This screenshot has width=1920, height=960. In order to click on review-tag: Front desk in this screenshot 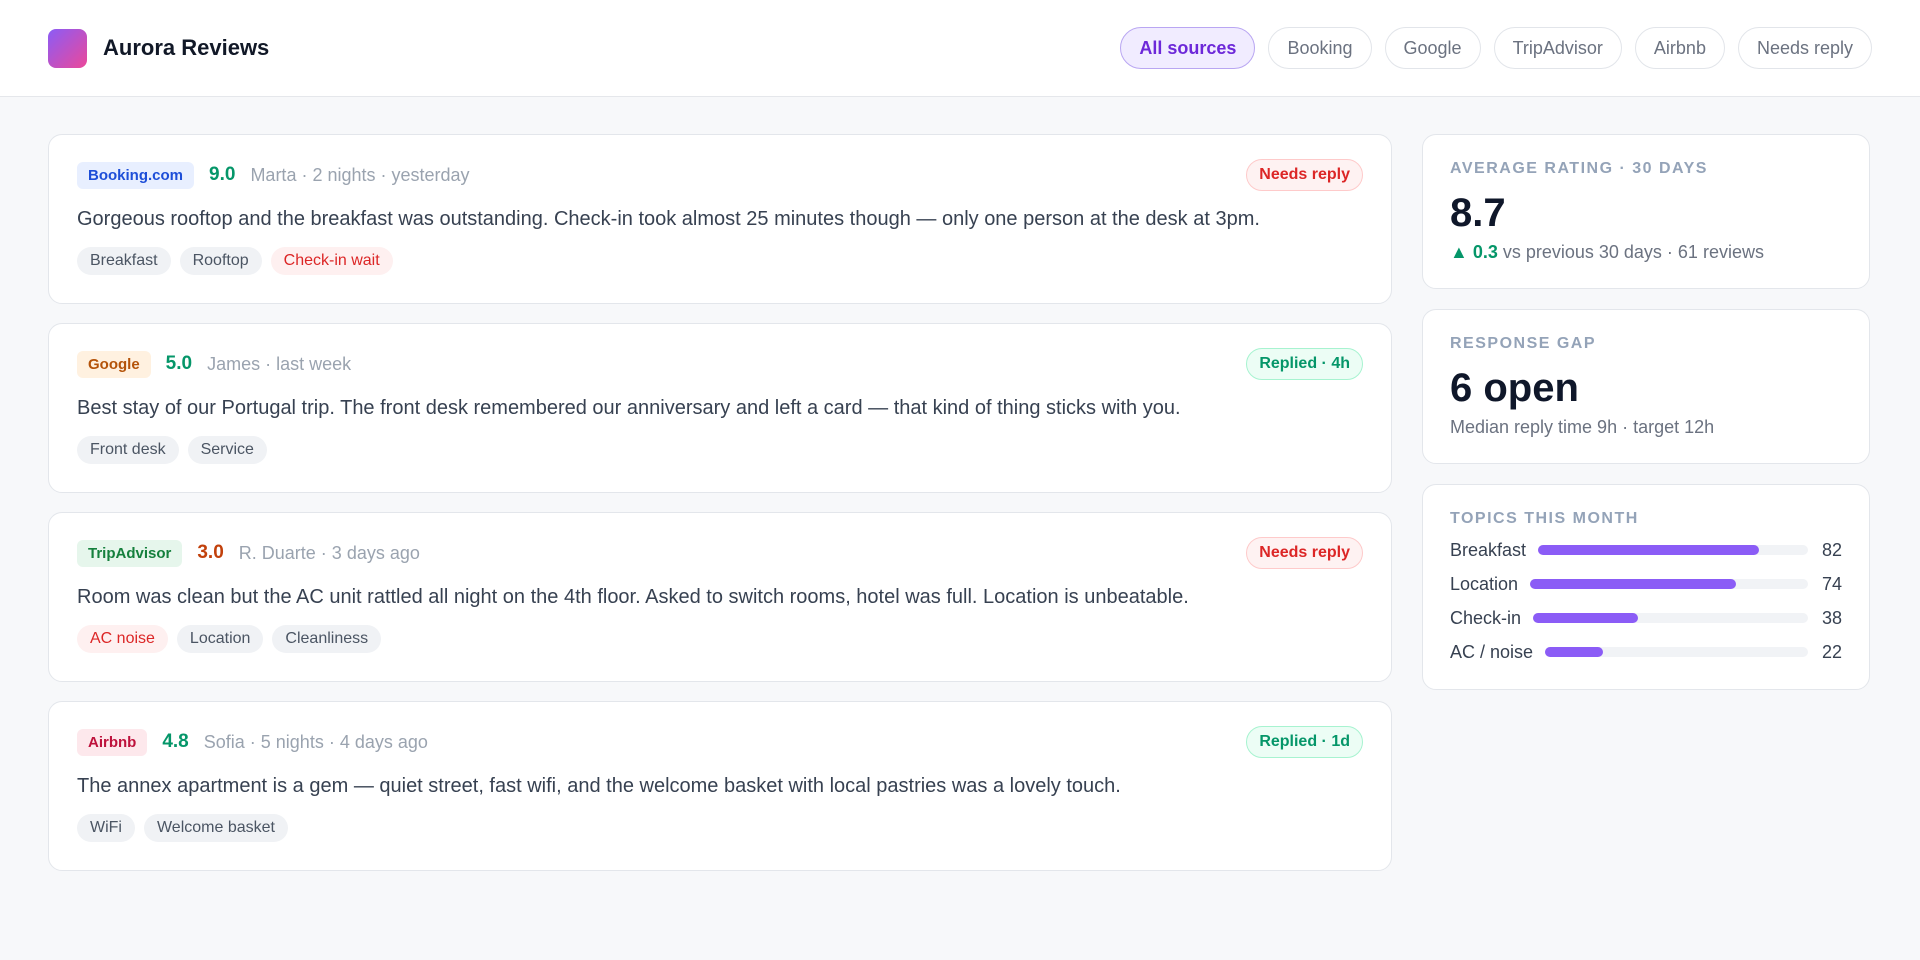, I will do `click(128, 450)`.